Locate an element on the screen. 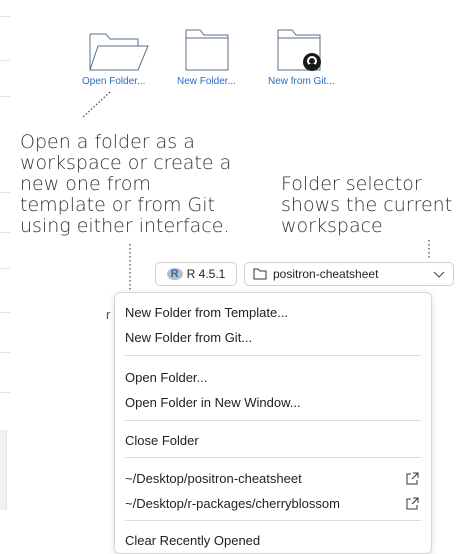 The image size is (456, 554). folder-icon is located at coordinates (207, 50).